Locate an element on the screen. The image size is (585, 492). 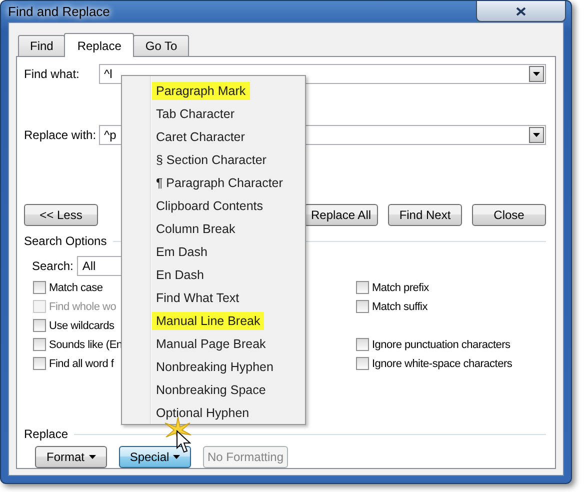
menu-item: Nonbreaking Space is located at coordinates (211, 389).